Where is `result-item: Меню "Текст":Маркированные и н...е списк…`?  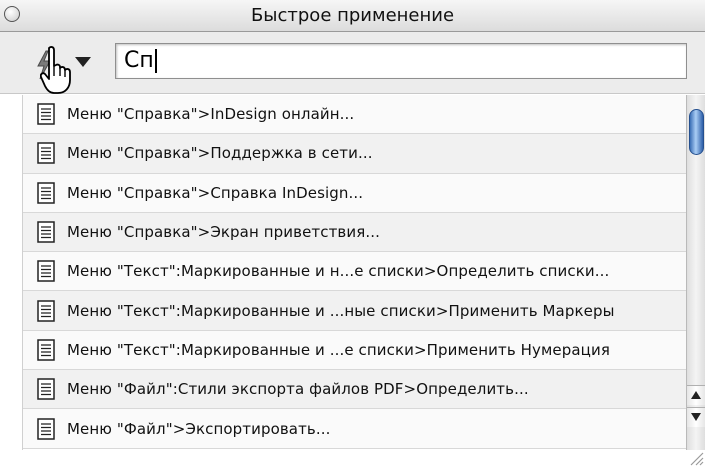 result-item: Меню "Текст":Маркированные и н...е списк… is located at coordinates (354, 272).